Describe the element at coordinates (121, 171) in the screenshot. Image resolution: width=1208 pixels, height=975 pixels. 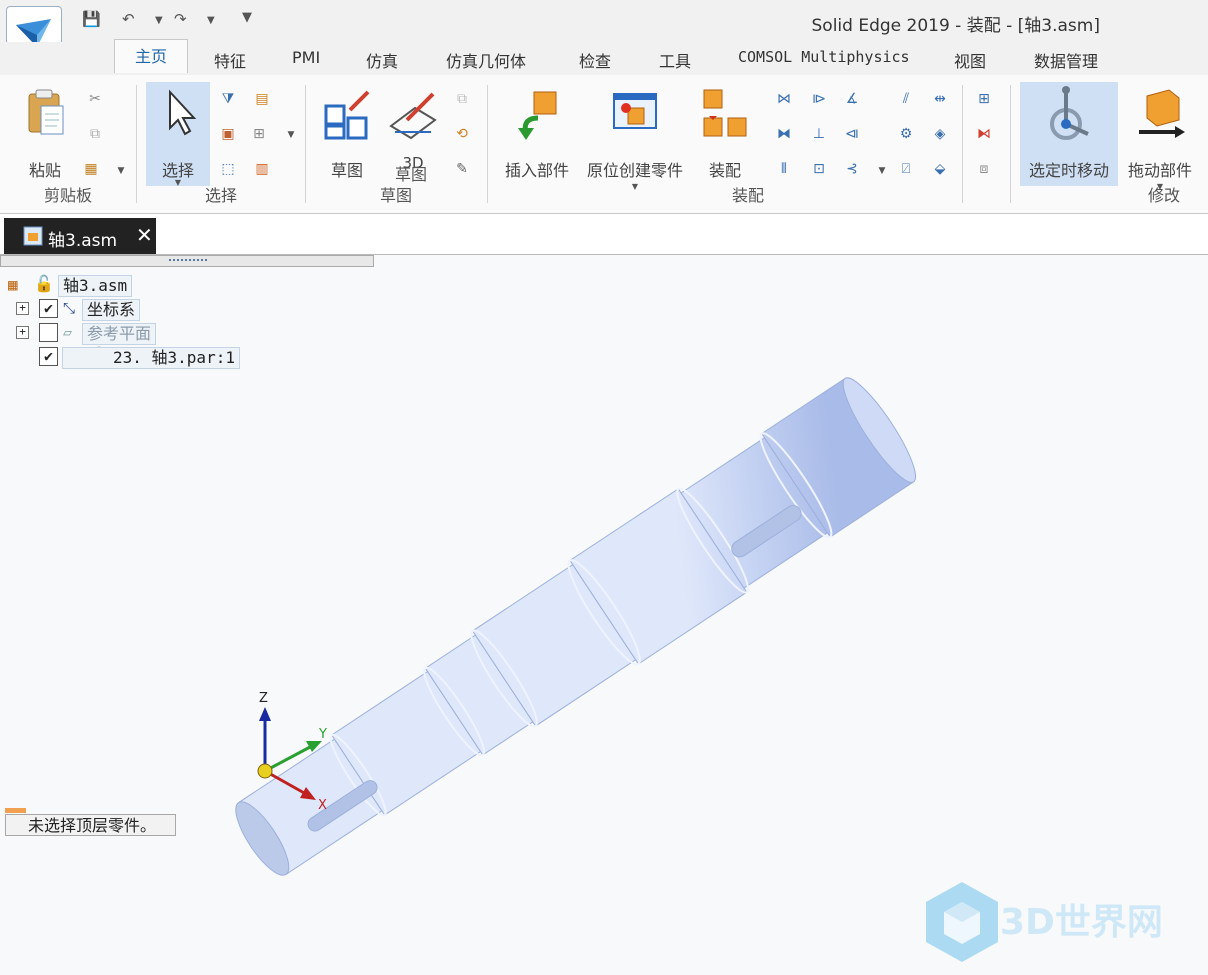
I see `clipboard-dropdown-icon: ▼` at that location.